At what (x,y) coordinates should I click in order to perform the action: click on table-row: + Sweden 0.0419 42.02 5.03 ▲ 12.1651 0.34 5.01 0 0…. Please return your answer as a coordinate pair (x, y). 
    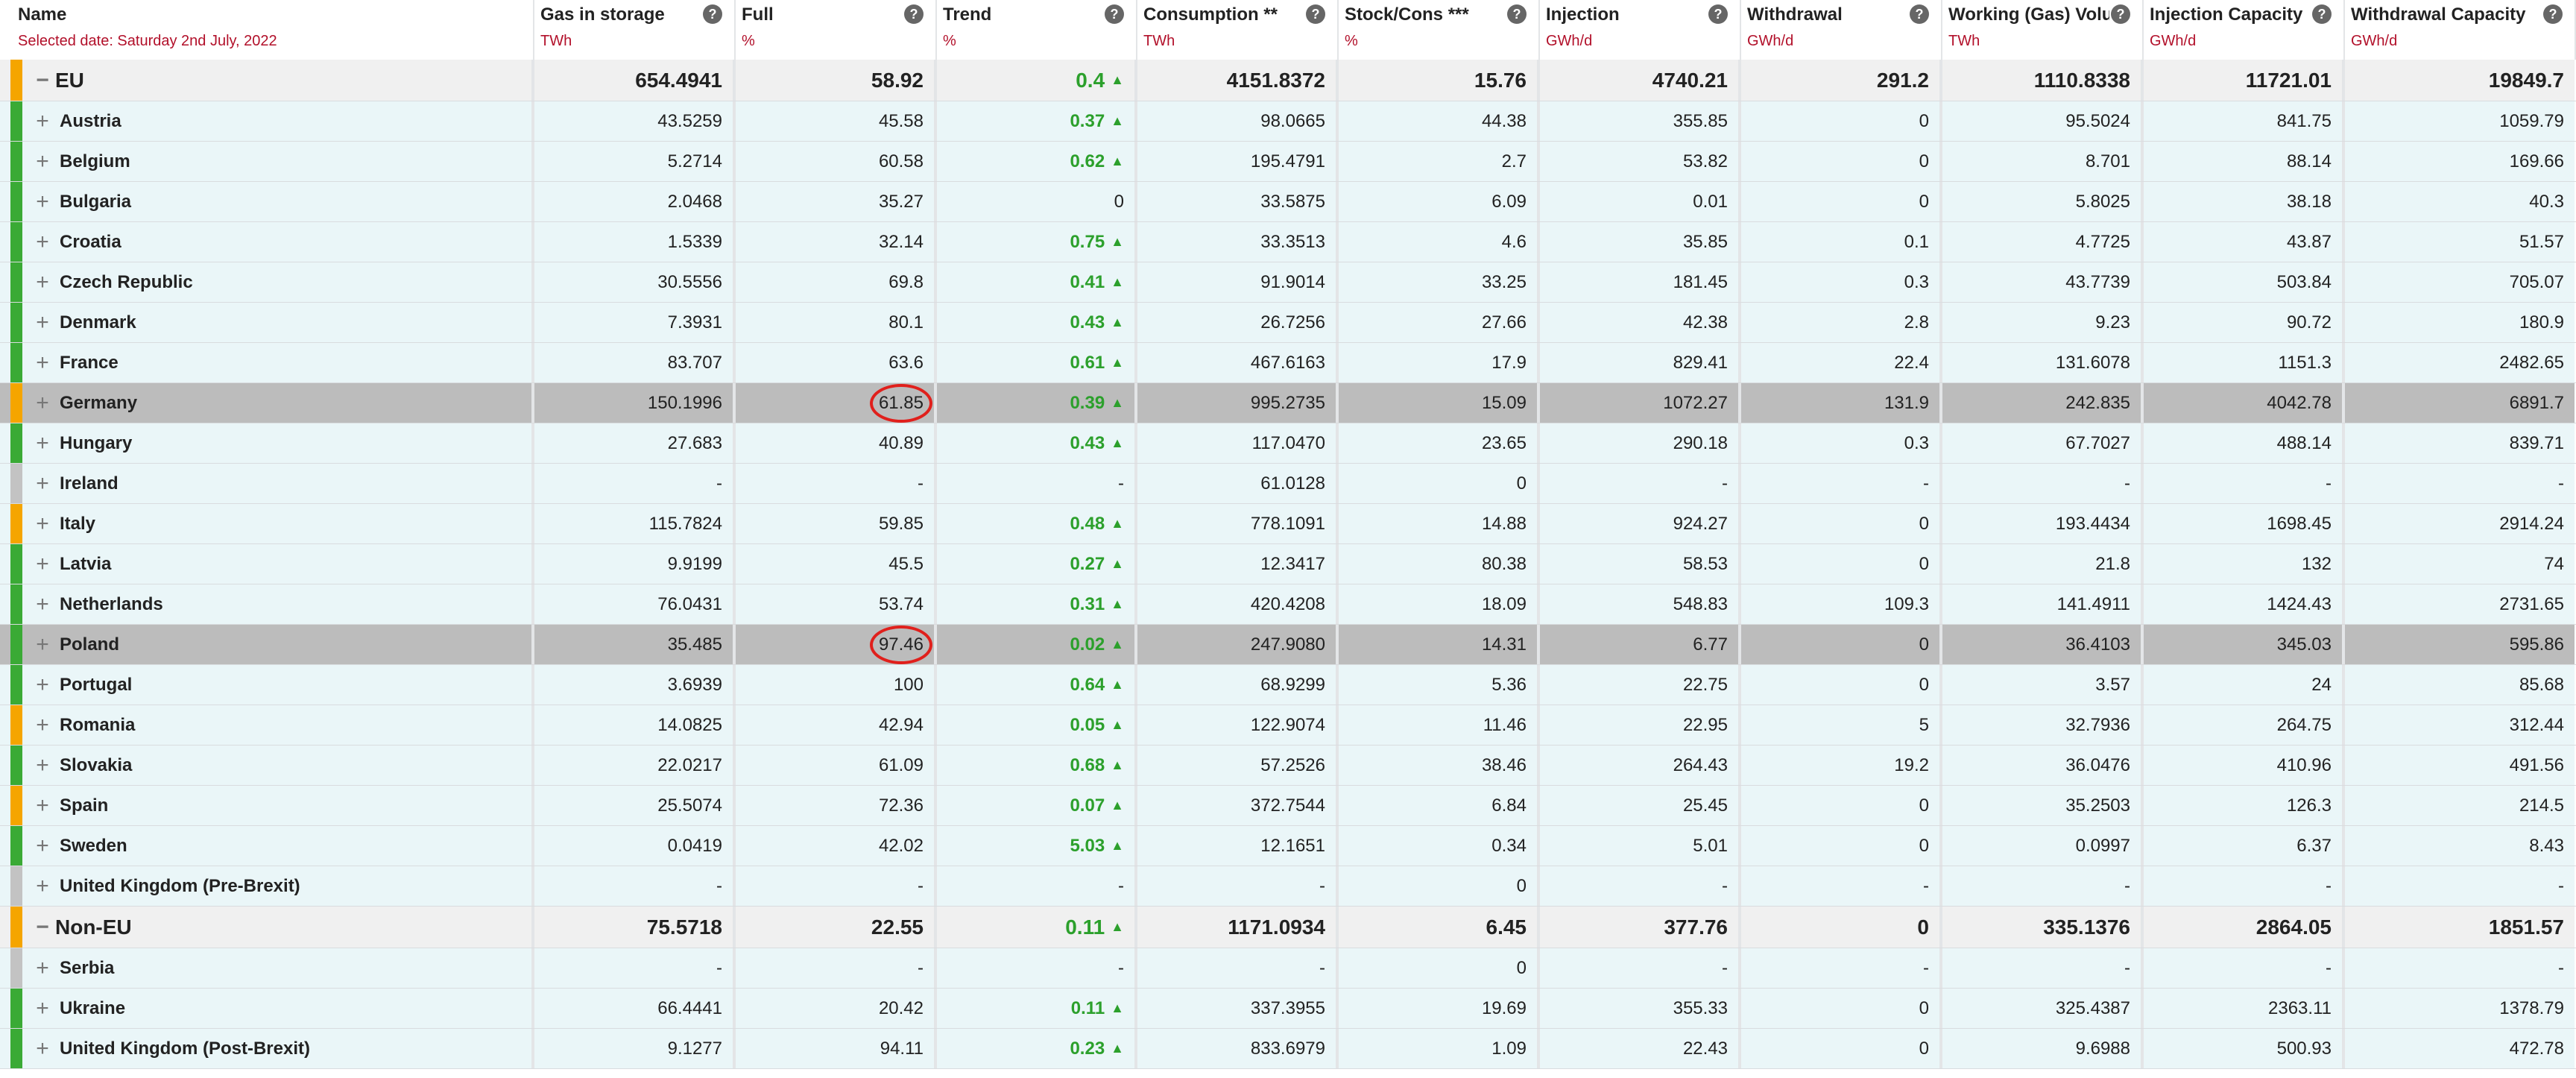
    Looking at the image, I should click on (1288, 846).